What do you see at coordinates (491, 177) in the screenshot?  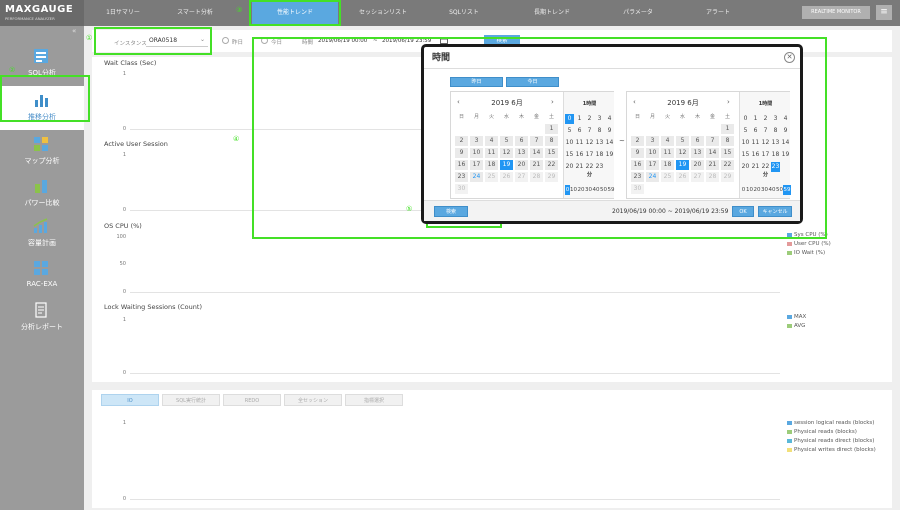 I see `calendar-day: 25` at bounding box center [491, 177].